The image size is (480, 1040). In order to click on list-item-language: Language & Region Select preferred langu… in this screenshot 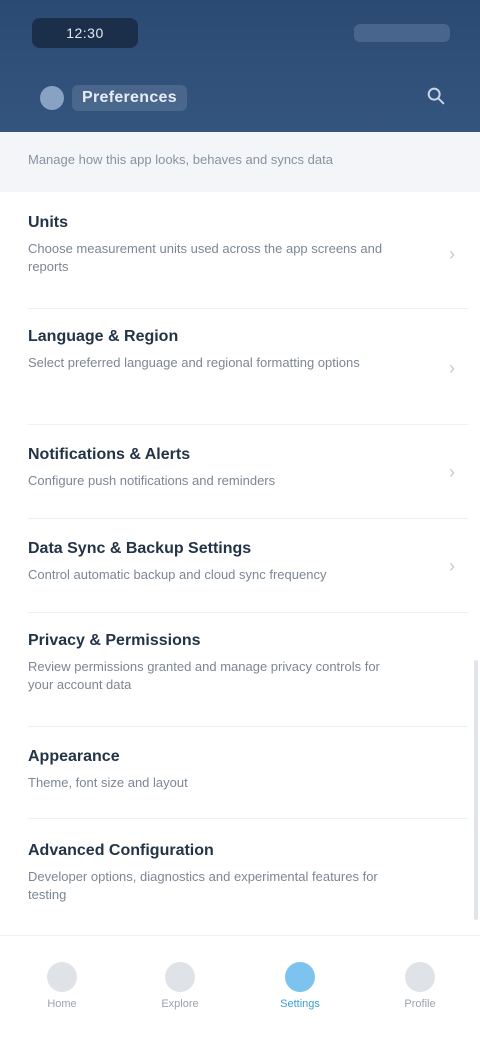, I will do `click(234, 350)`.